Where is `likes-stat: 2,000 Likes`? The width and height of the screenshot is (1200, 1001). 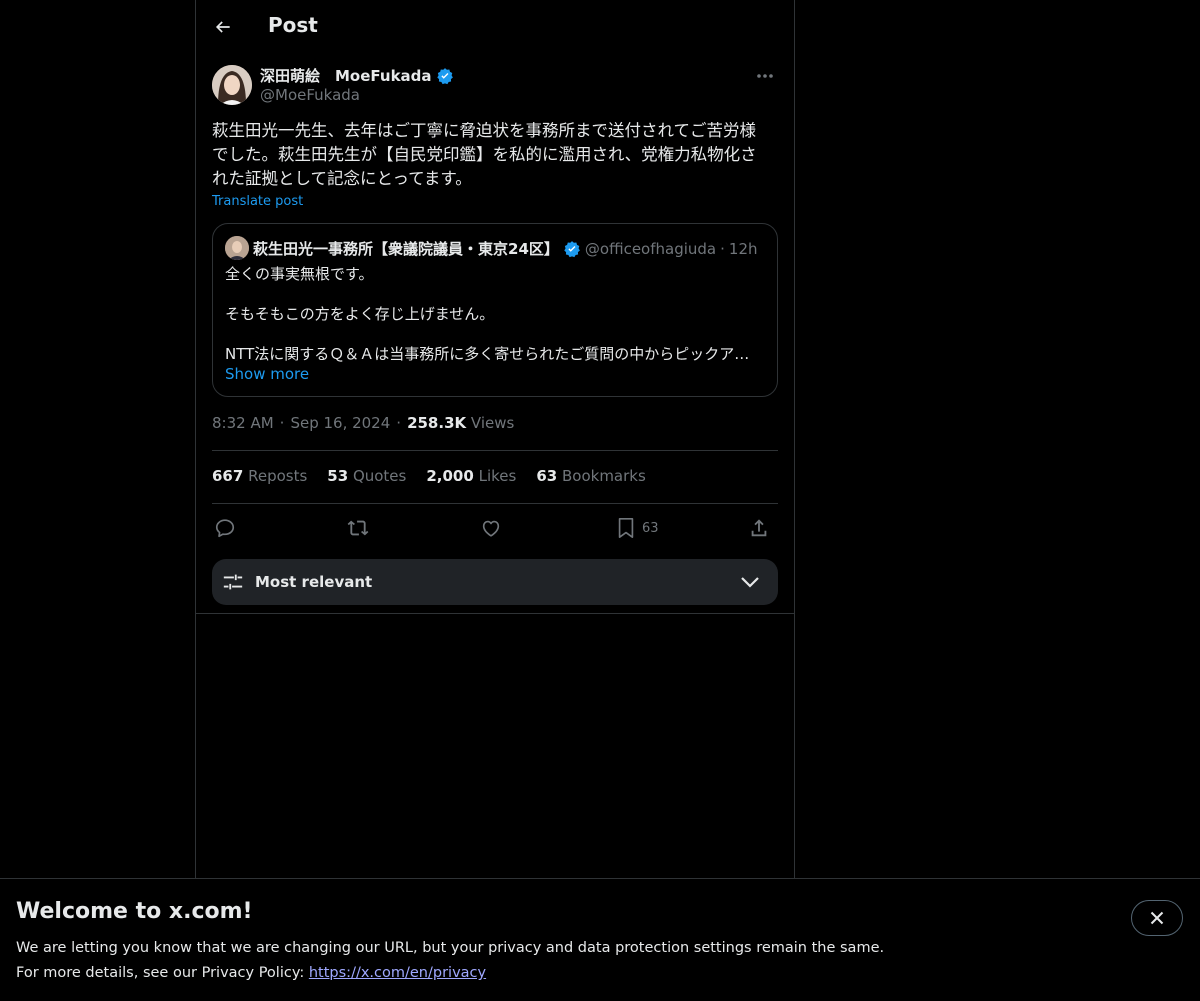
likes-stat: 2,000 Likes is located at coordinates (471, 476).